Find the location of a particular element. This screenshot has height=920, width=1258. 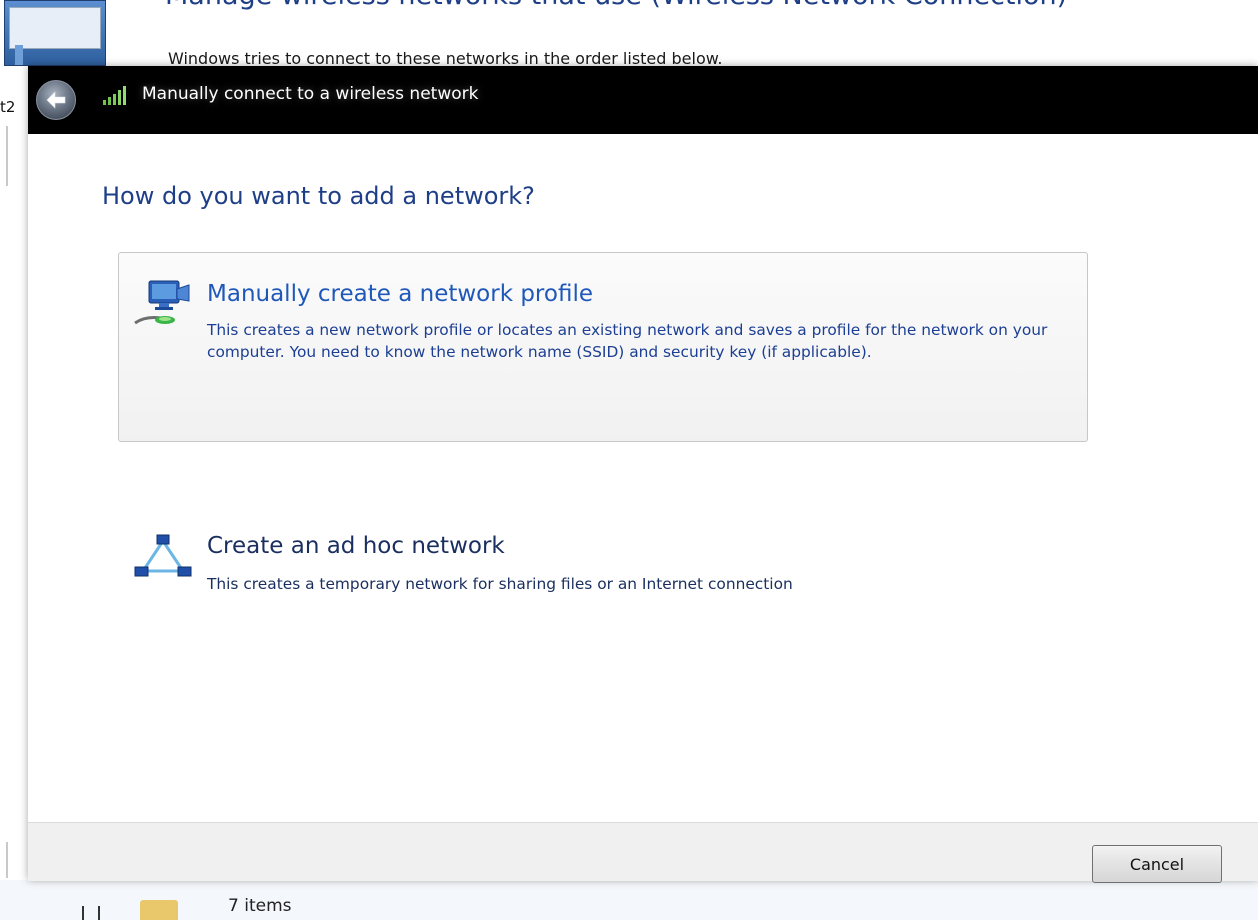

folder-icon is located at coordinates (159, 910).